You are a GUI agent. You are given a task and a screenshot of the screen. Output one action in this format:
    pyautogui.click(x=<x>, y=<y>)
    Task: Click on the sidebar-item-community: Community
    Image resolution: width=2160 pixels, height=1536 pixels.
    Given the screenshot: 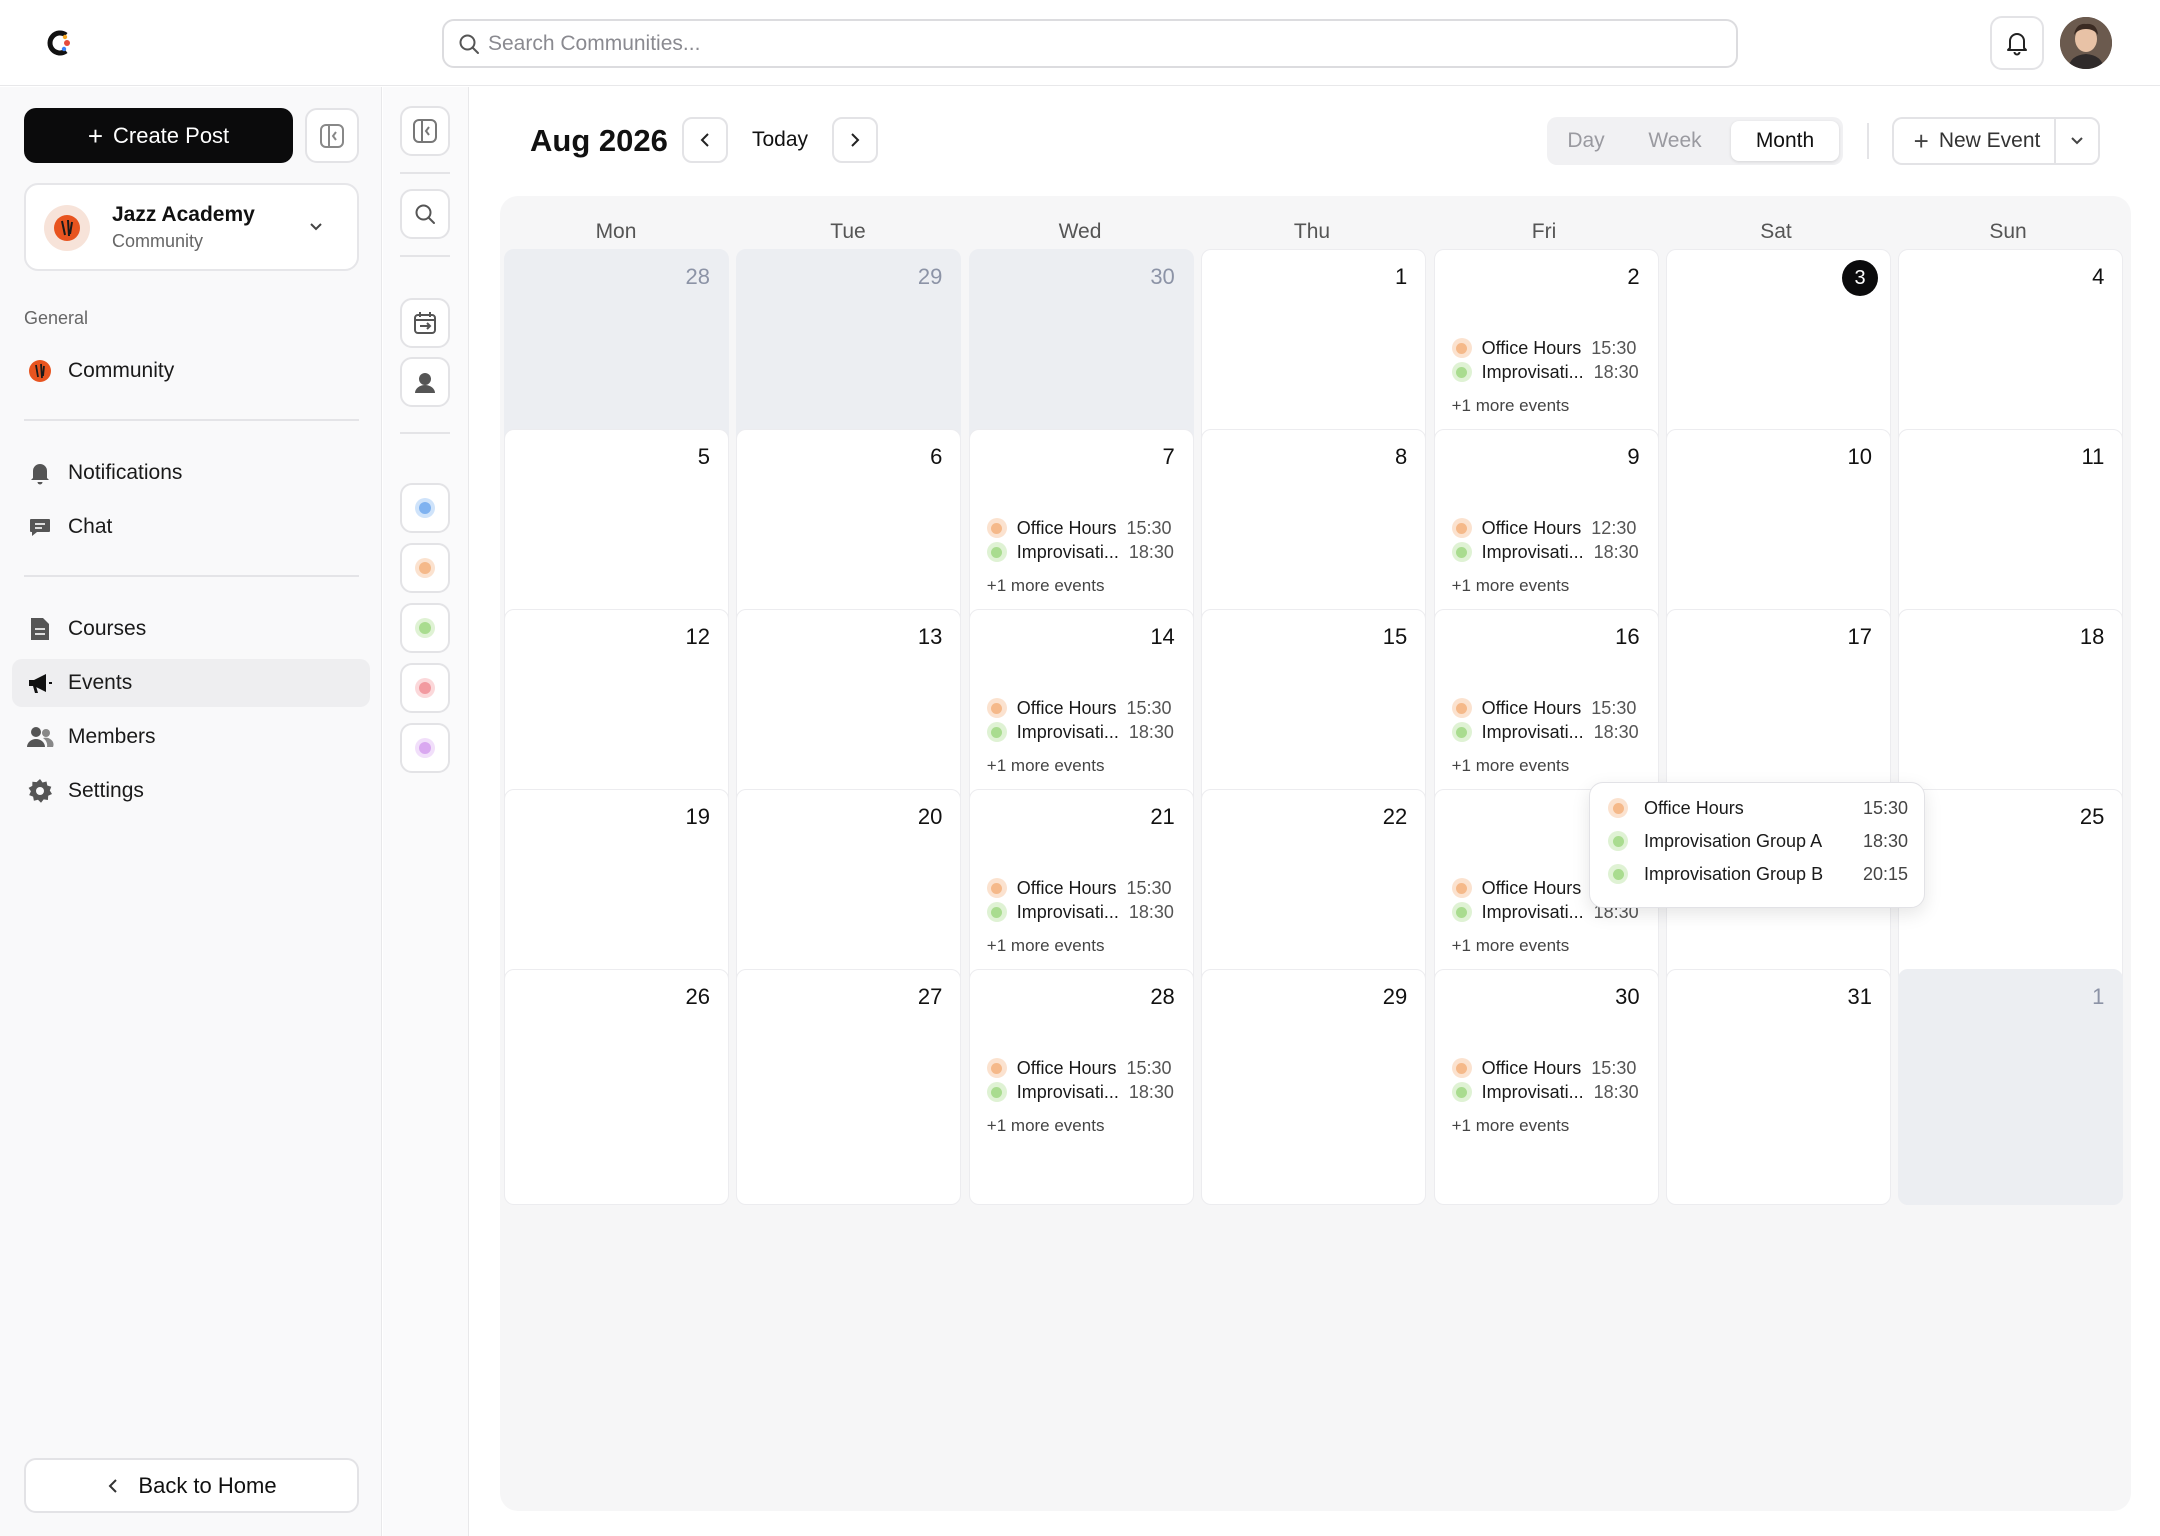 What is the action you would take?
    pyautogui.click(x=191, y=371)
    